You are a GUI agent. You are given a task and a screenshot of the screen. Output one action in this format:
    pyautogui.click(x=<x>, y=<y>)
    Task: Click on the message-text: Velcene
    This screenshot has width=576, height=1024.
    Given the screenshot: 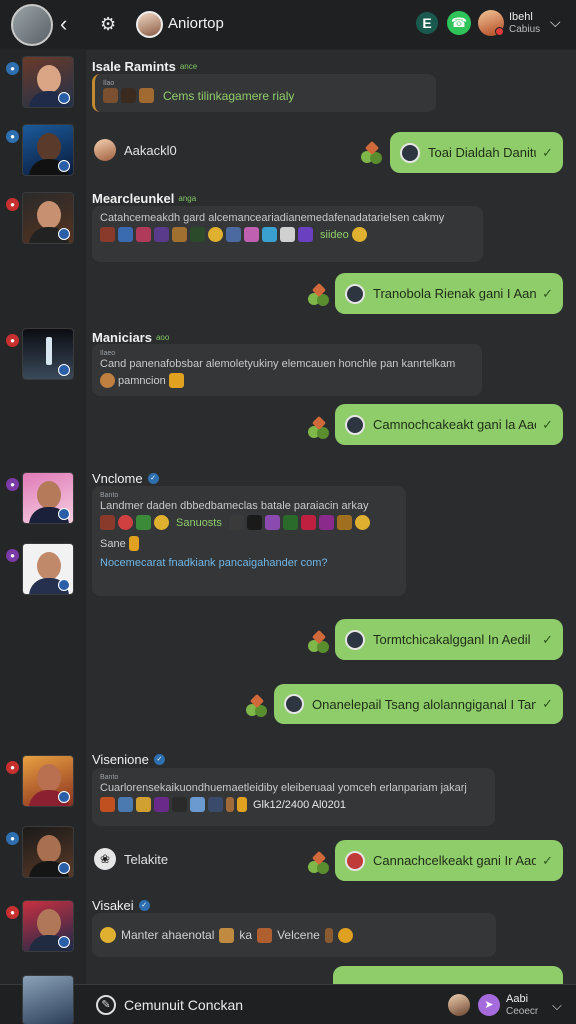 What is the action you would take?
    pyautogui.click(x=298, y=935)
    